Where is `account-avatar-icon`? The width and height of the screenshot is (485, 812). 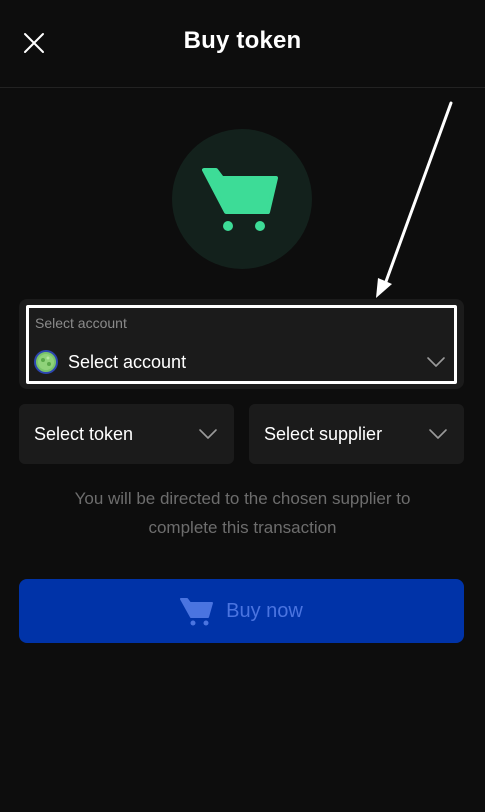 account-avatar-icon is located at coordinates (46, 362).